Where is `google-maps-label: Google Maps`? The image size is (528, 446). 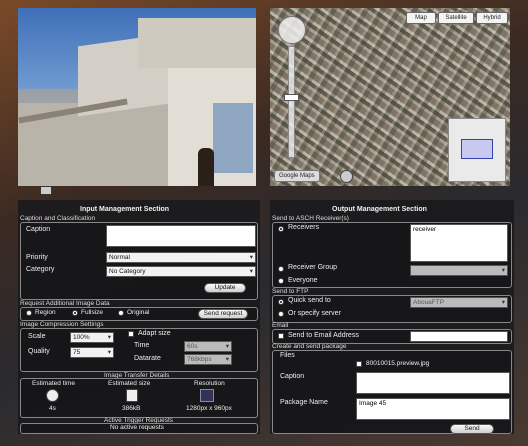
google-maps-label: Google Maps is located at coordinates (297, 176).